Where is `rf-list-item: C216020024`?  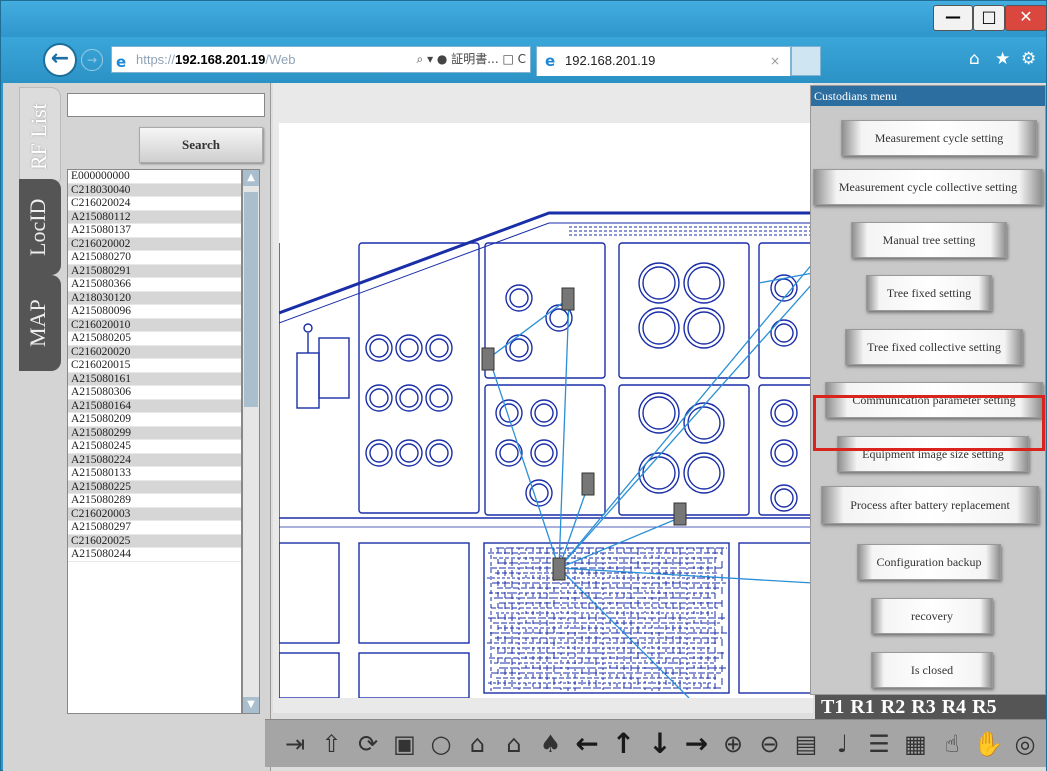
rf-list-item: C216020024 is located at coordinates (154, 204).